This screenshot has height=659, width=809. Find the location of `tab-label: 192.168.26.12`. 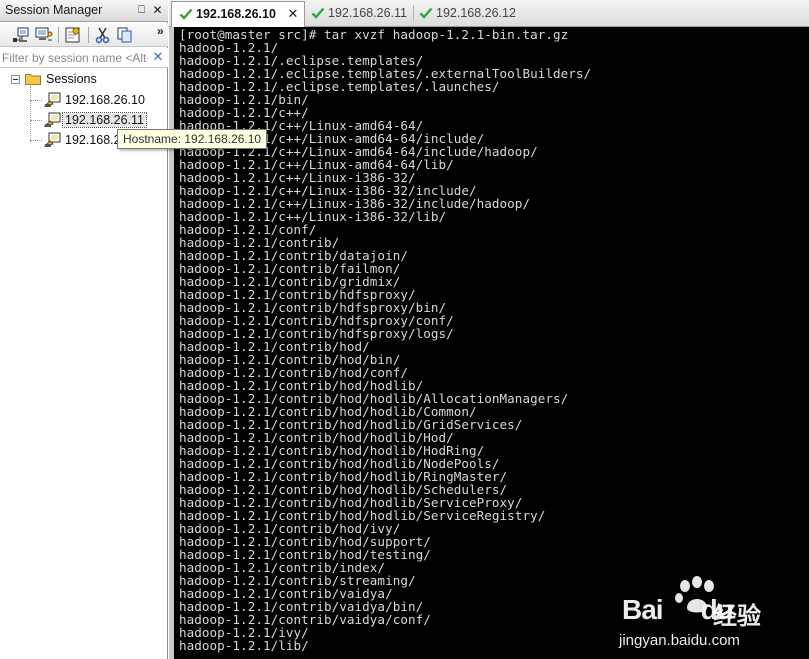

tab-label: 192.168.26.12 is located at coordinates (476, 13).